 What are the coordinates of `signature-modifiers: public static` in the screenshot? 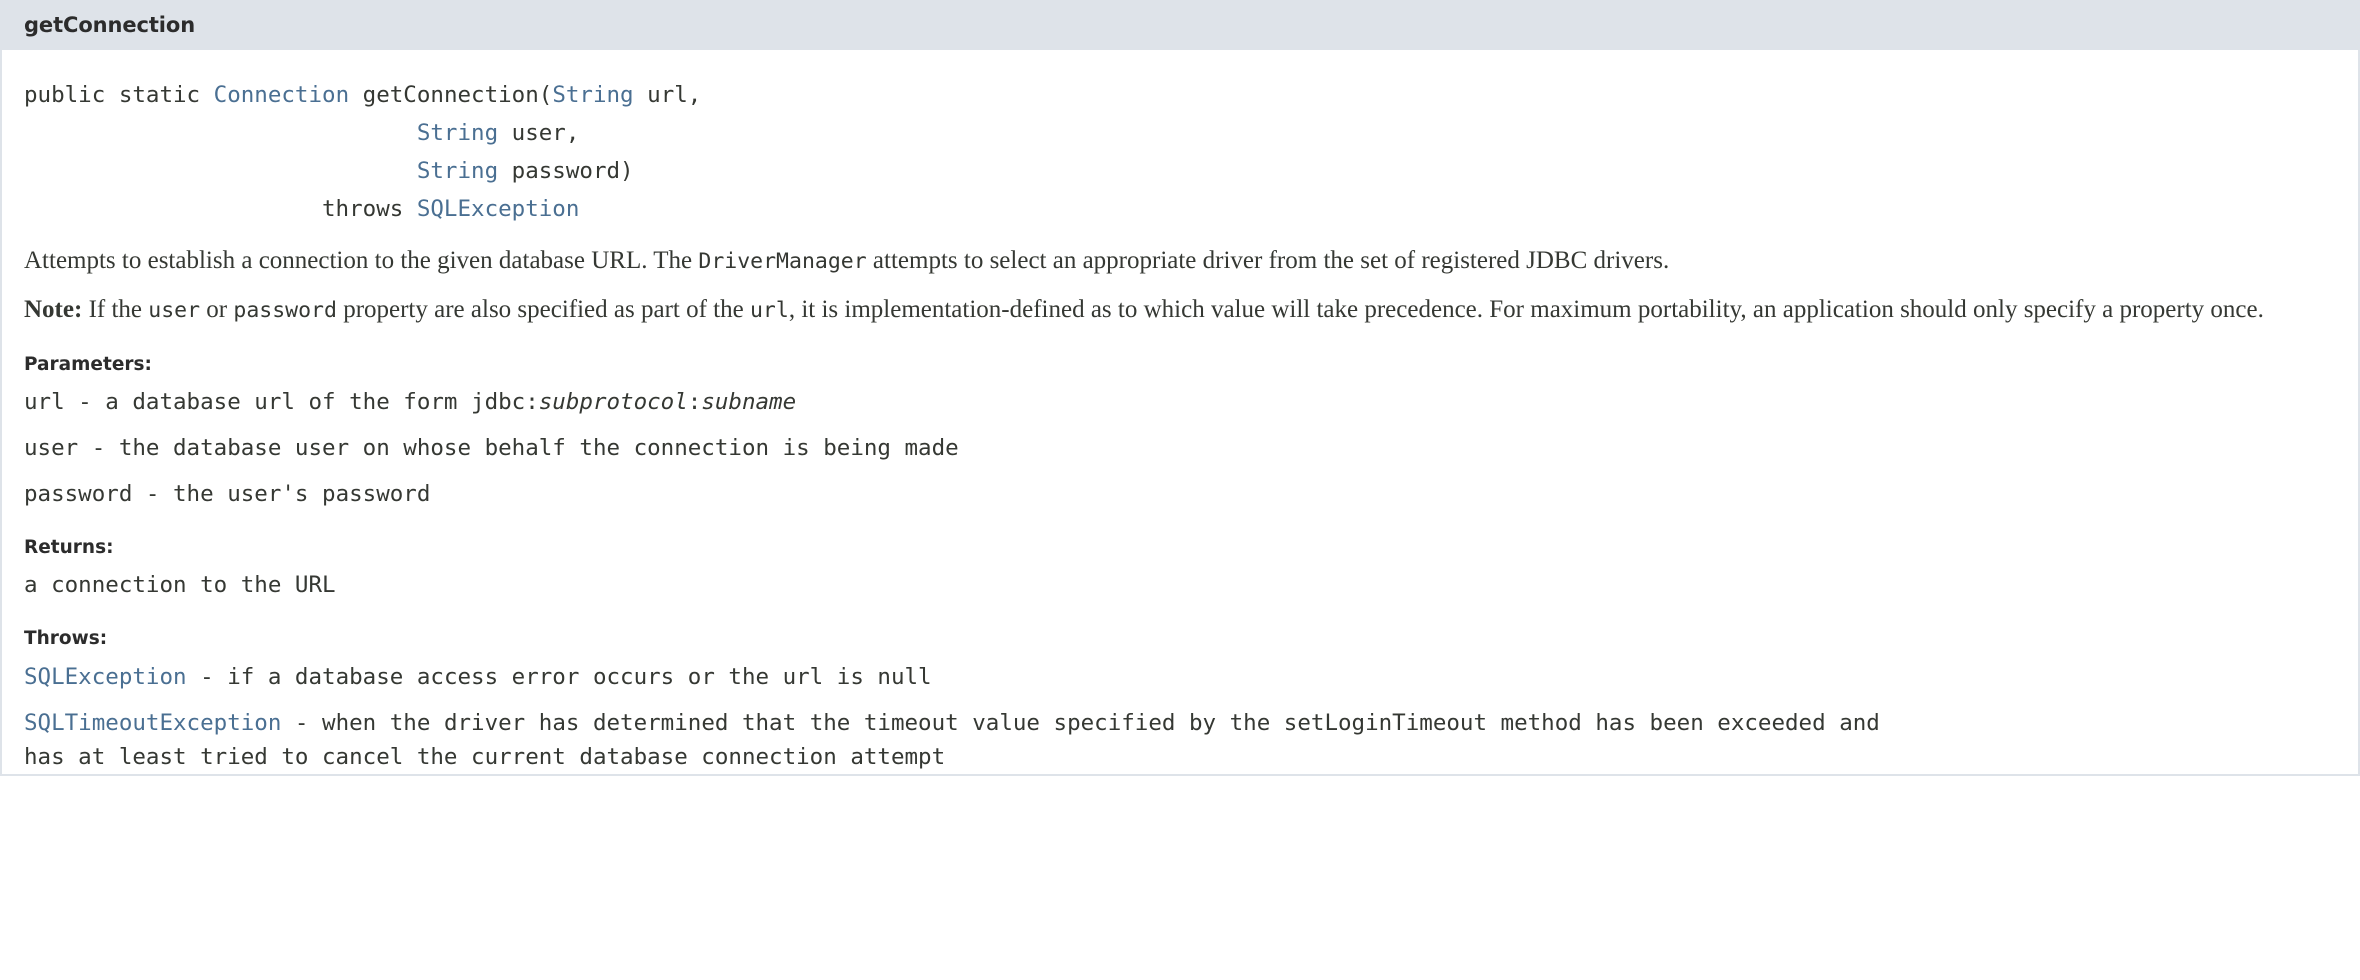 It's located at (119, 95).